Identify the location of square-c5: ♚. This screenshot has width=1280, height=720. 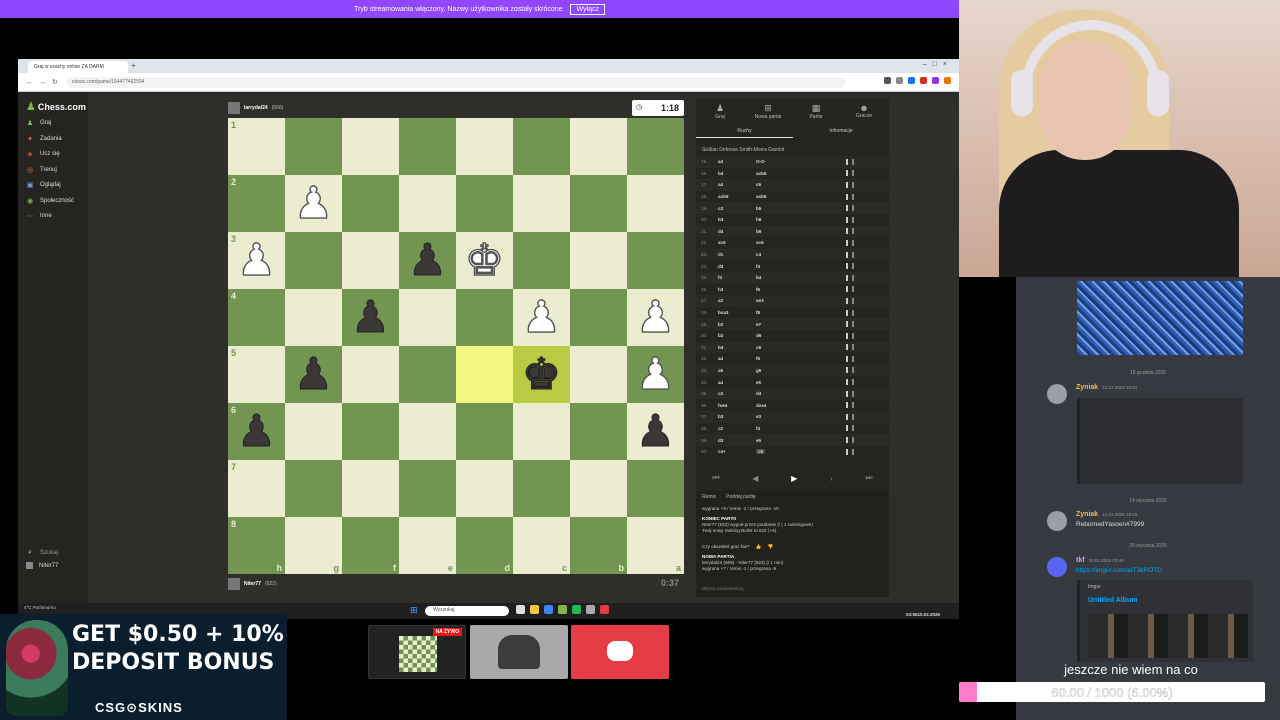
(541, 374).